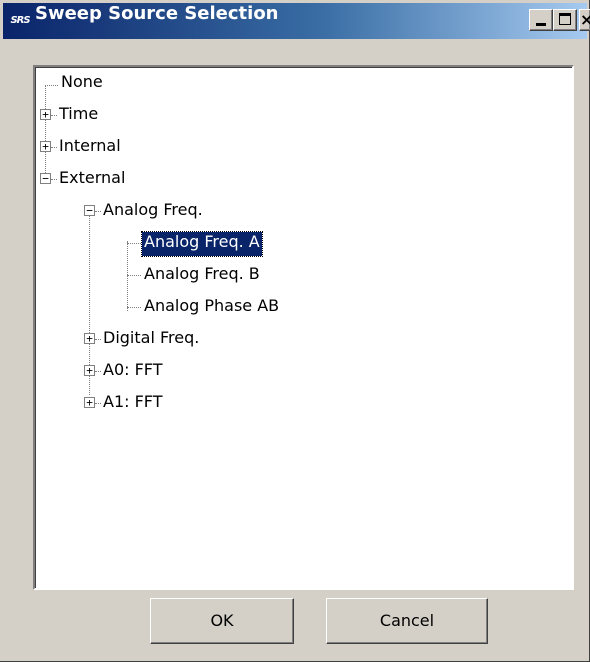 The width and height of the screenshot is (590, 662). What do you see at coordinates (215, 339) in the screenshot?
I see `tree-item-digital-freq: + Digital Freq.` at bounding box center [215, 339].